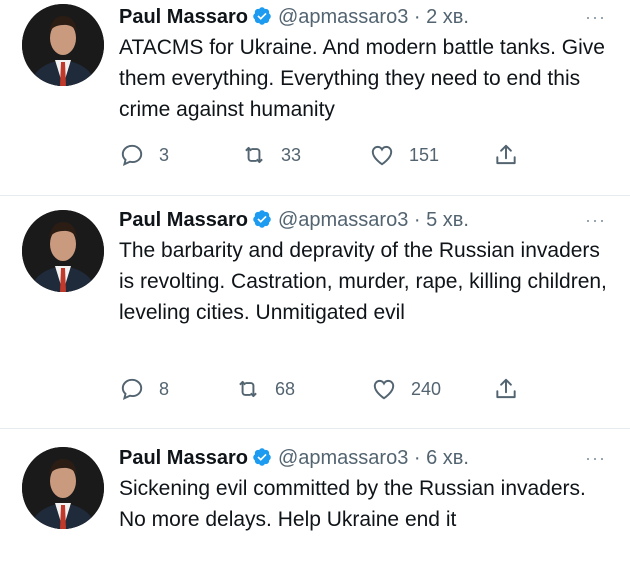  I want to click on retweet-button: 33, so click(271, 155).